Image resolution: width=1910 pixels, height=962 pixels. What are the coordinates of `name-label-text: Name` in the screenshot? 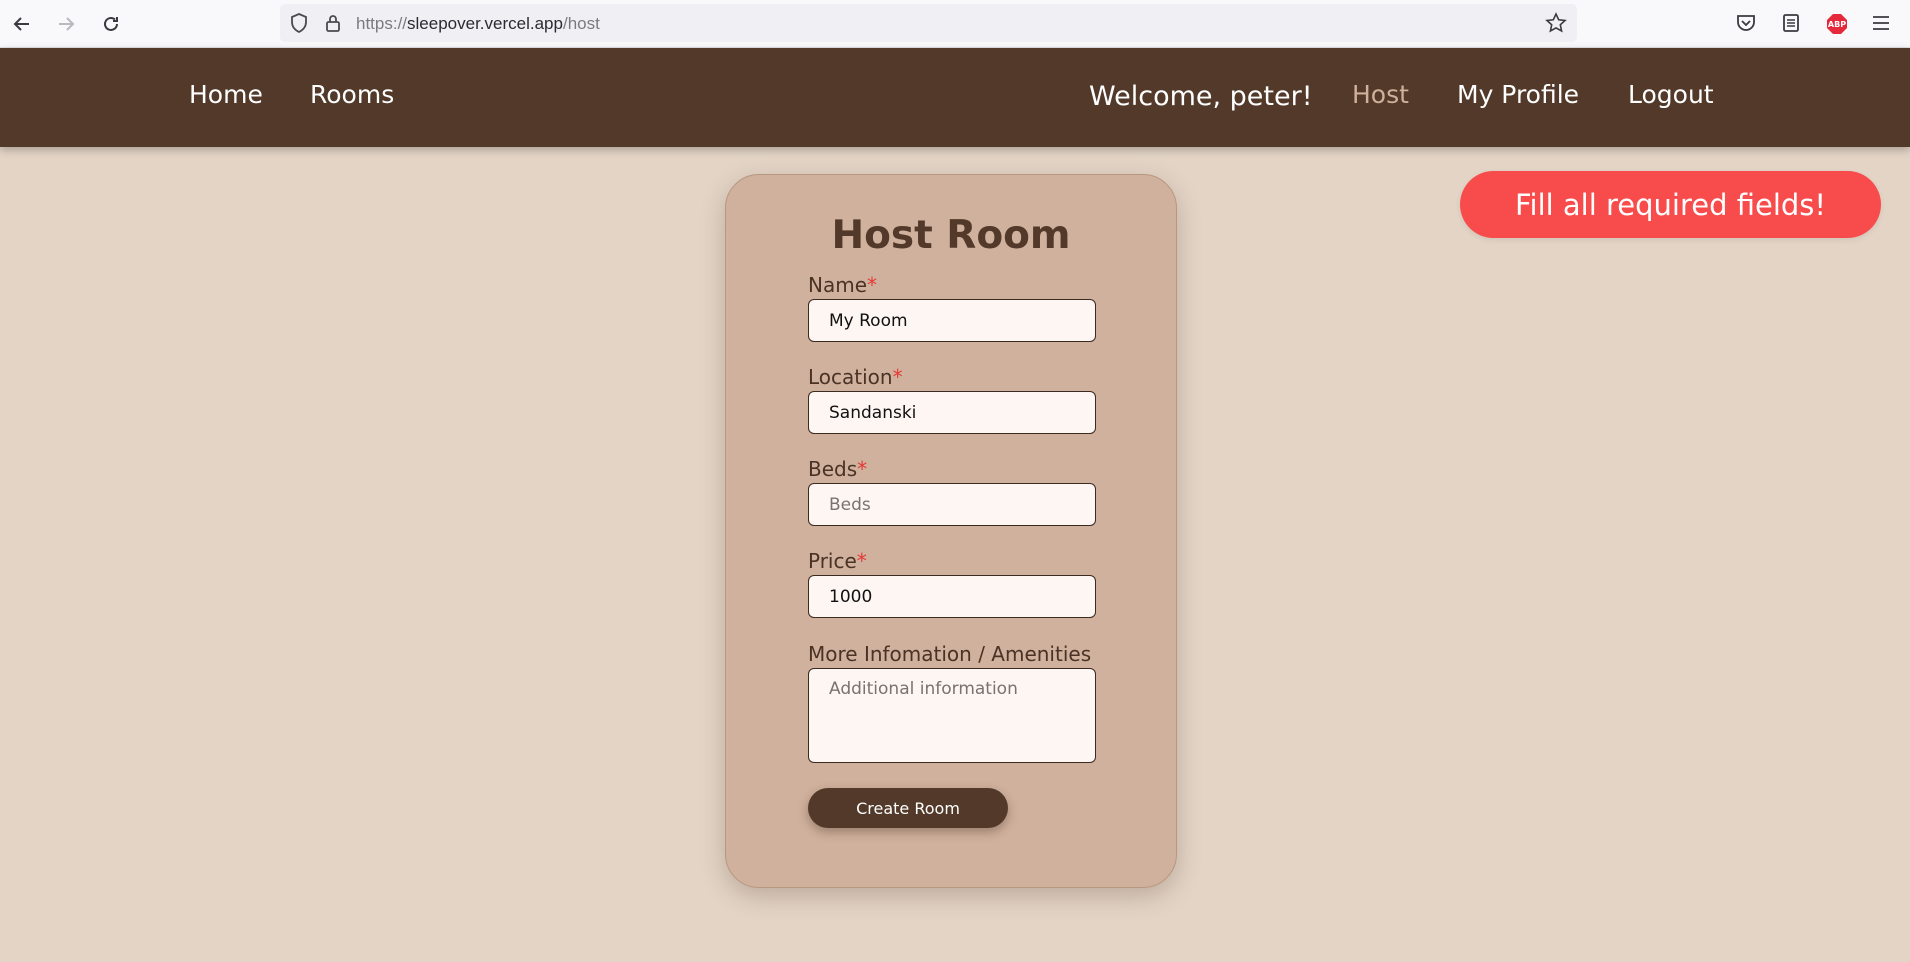 It's located at (838, 285).